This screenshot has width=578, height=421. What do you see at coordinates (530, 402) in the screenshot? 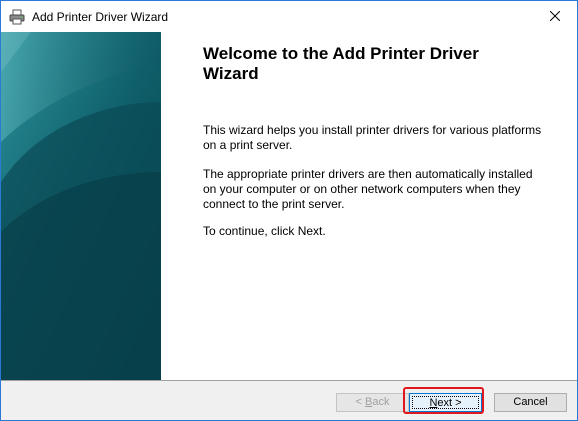
I see `cancel-button: Cancel` at bounding box center [530, 402].